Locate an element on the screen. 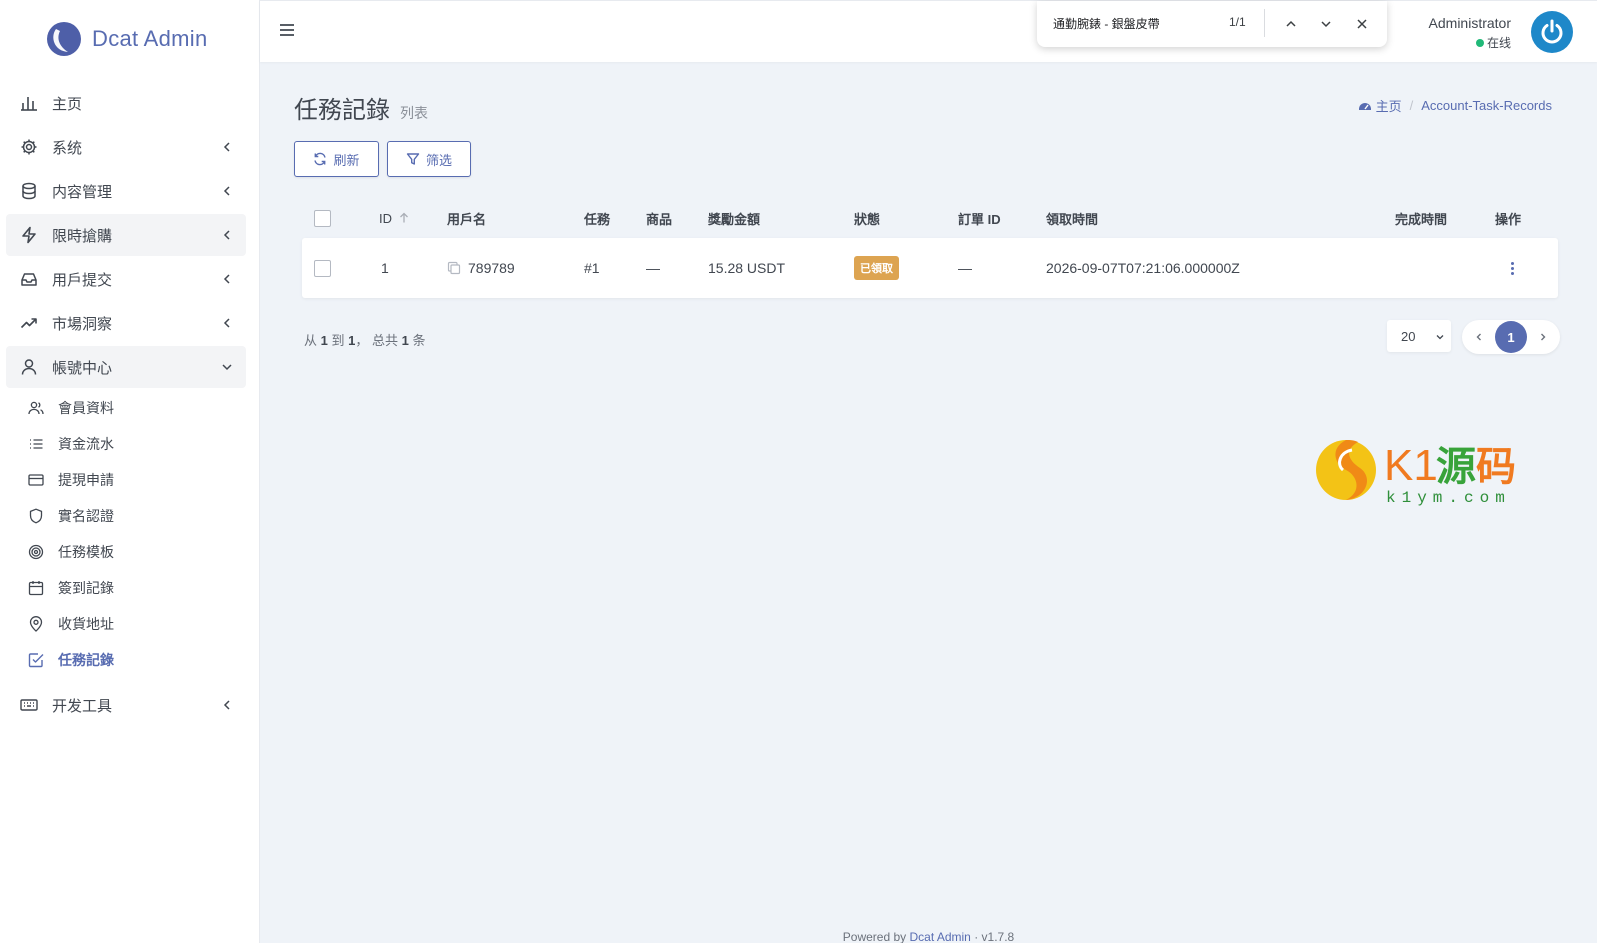  sidebar-subitem-checkin-records: 簽到記錄 is located at coordinates (135, 588).